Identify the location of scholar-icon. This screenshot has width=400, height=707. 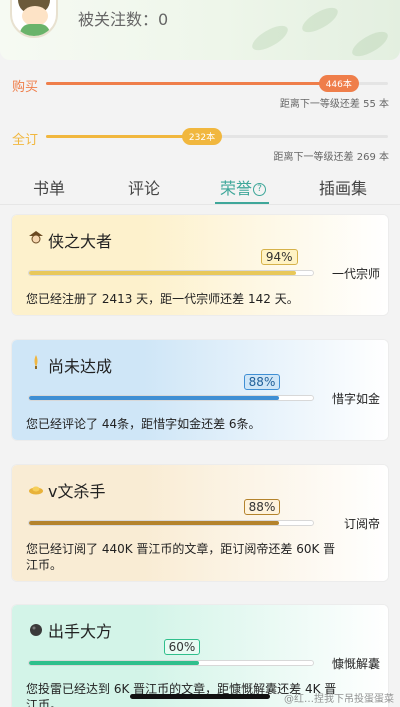
(36, 237).